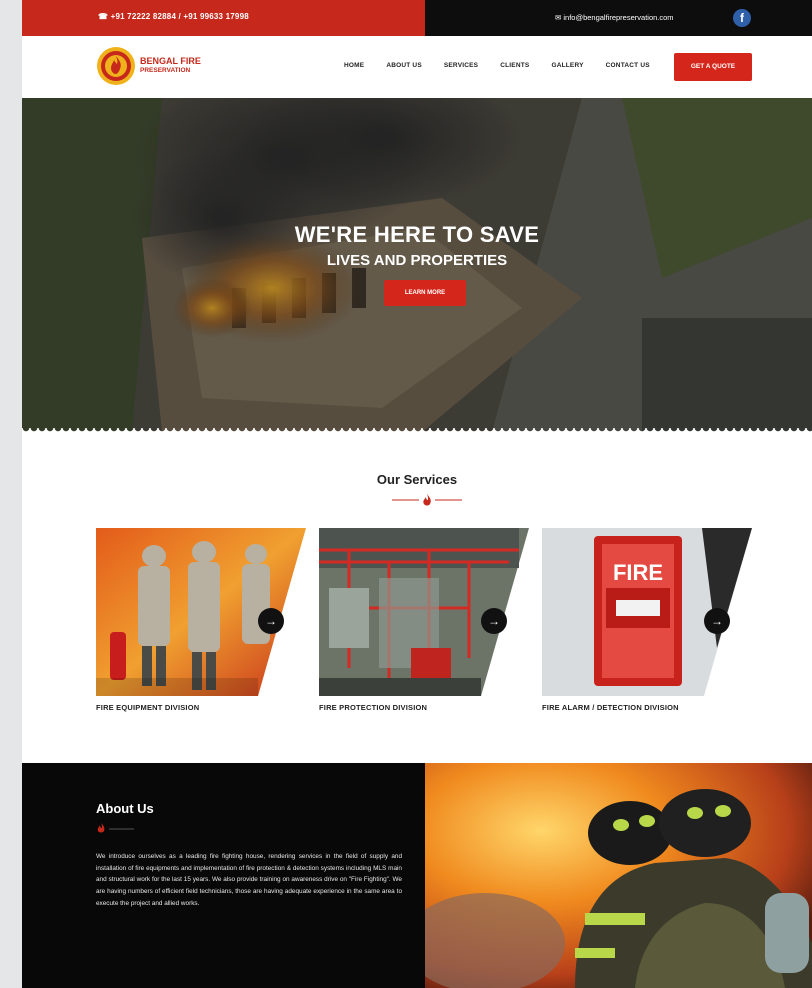 This screenshot has height=988, width=812. Describe the element at coordinates (170, 61) in the screenshot. I see `brand-line-1: BENGAL FIRE` at that location.